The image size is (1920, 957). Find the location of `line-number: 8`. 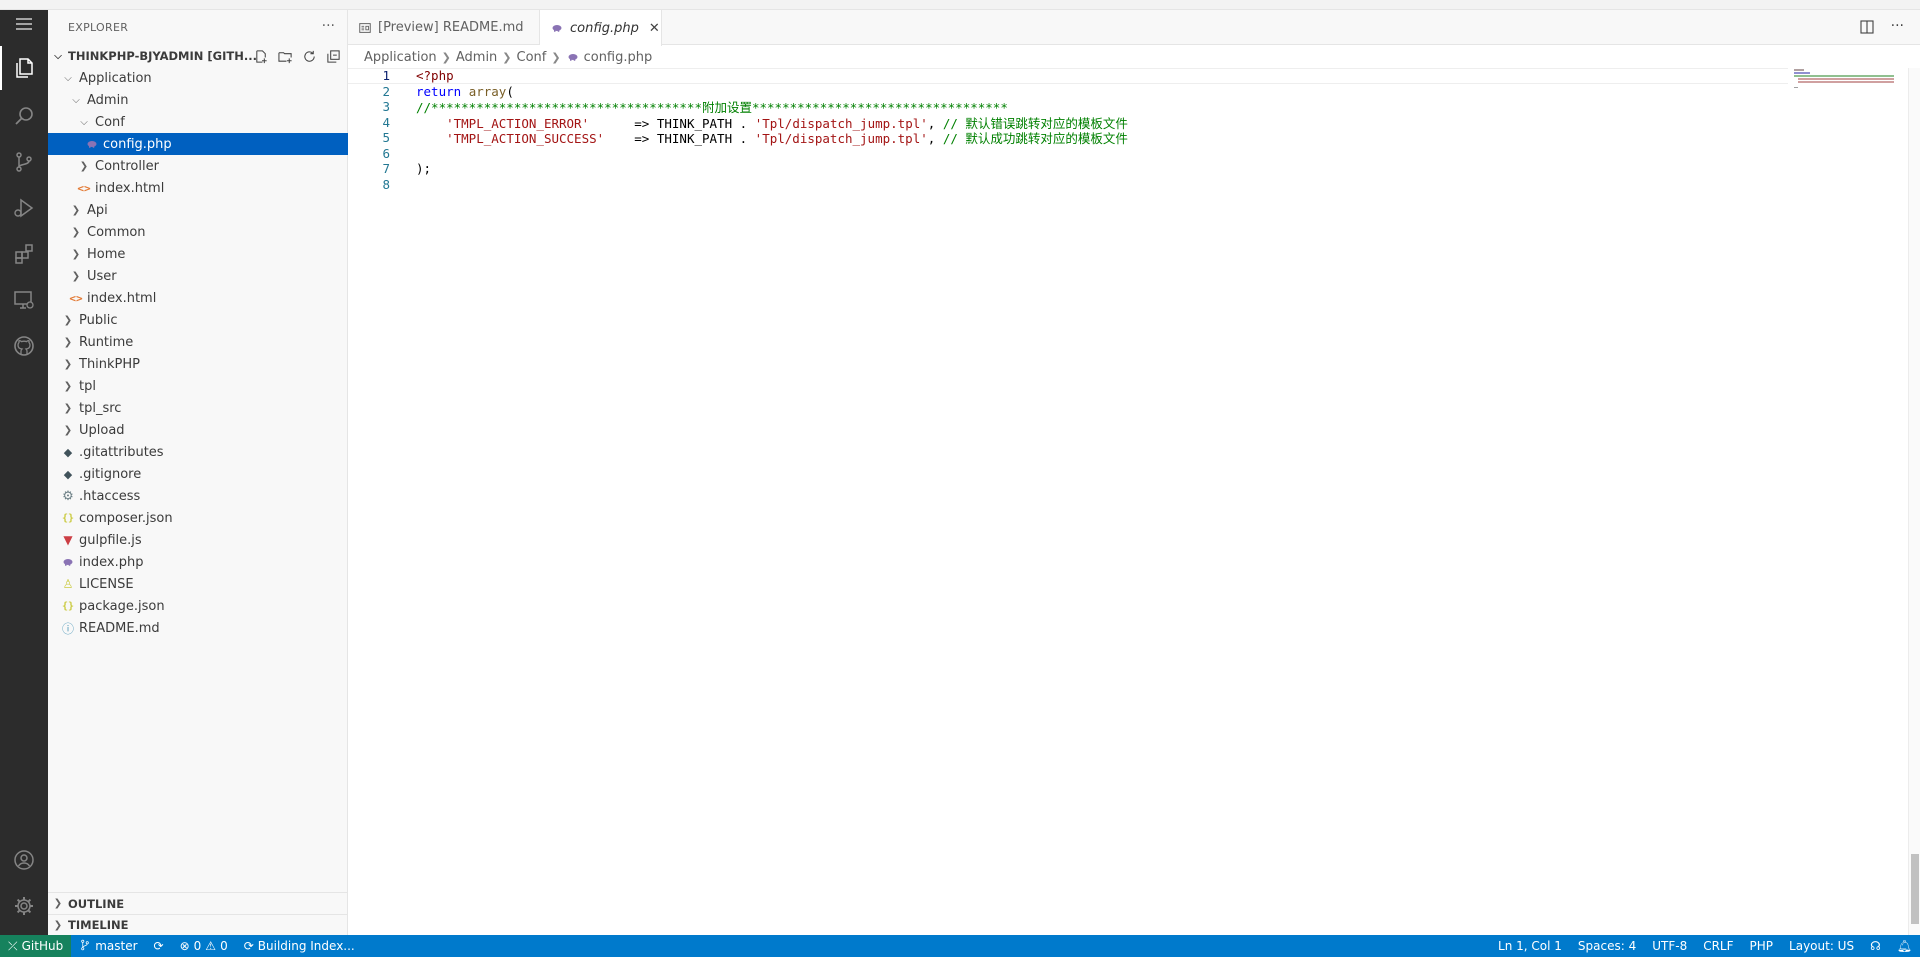

line-number: 8 is located at coordinates (386, 184).